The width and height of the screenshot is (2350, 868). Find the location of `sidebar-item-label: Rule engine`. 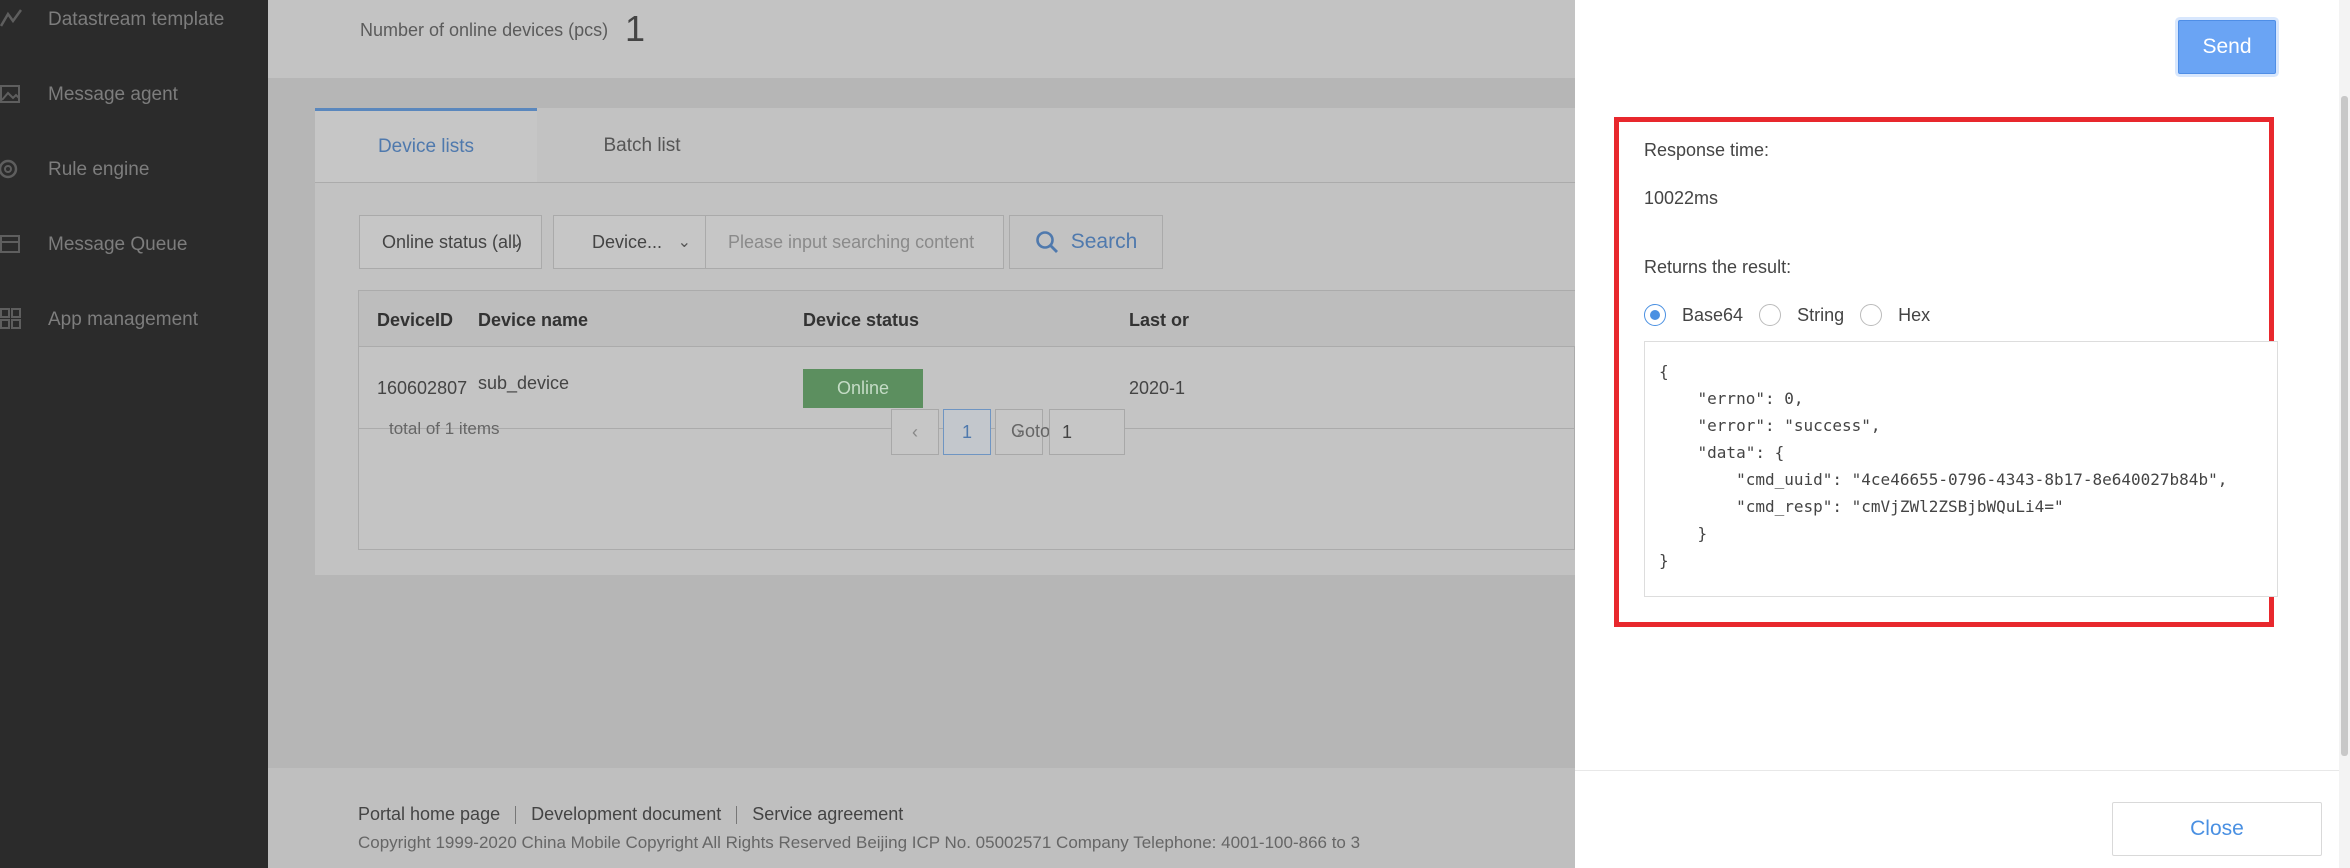

sidebar-item-label: Rule engine is located at coordinates (99, 169).